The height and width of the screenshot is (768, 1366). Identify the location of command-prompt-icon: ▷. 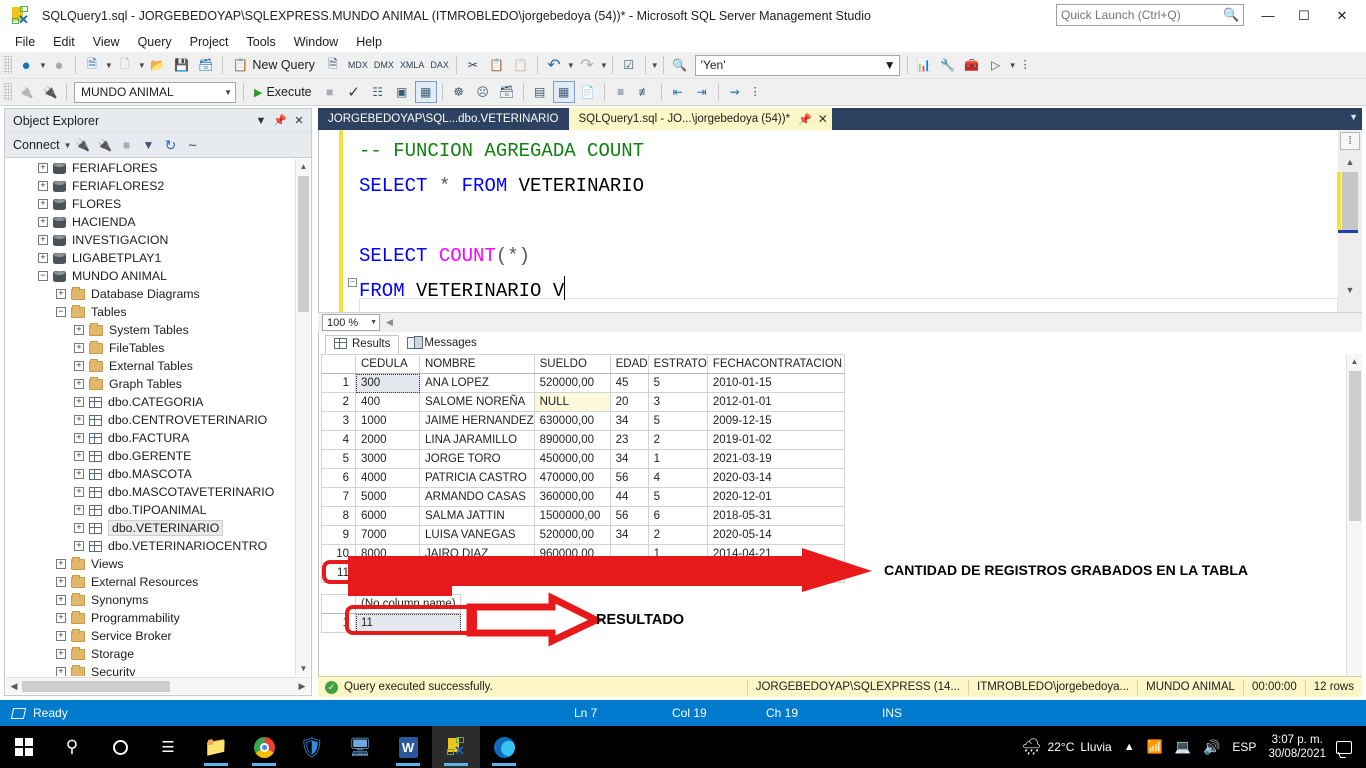
(996, 65).